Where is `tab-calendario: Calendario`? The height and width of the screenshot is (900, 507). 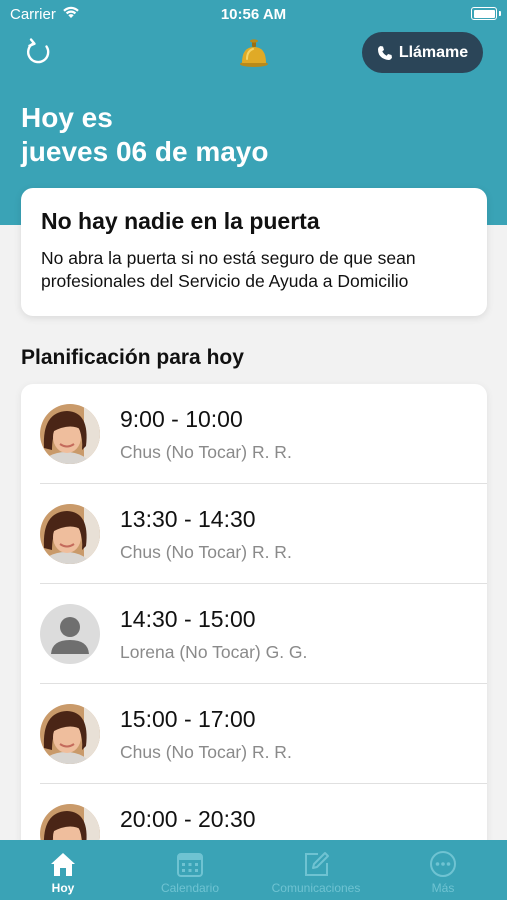
tab-calendario: Calendario is located at coordinates (190, 870).